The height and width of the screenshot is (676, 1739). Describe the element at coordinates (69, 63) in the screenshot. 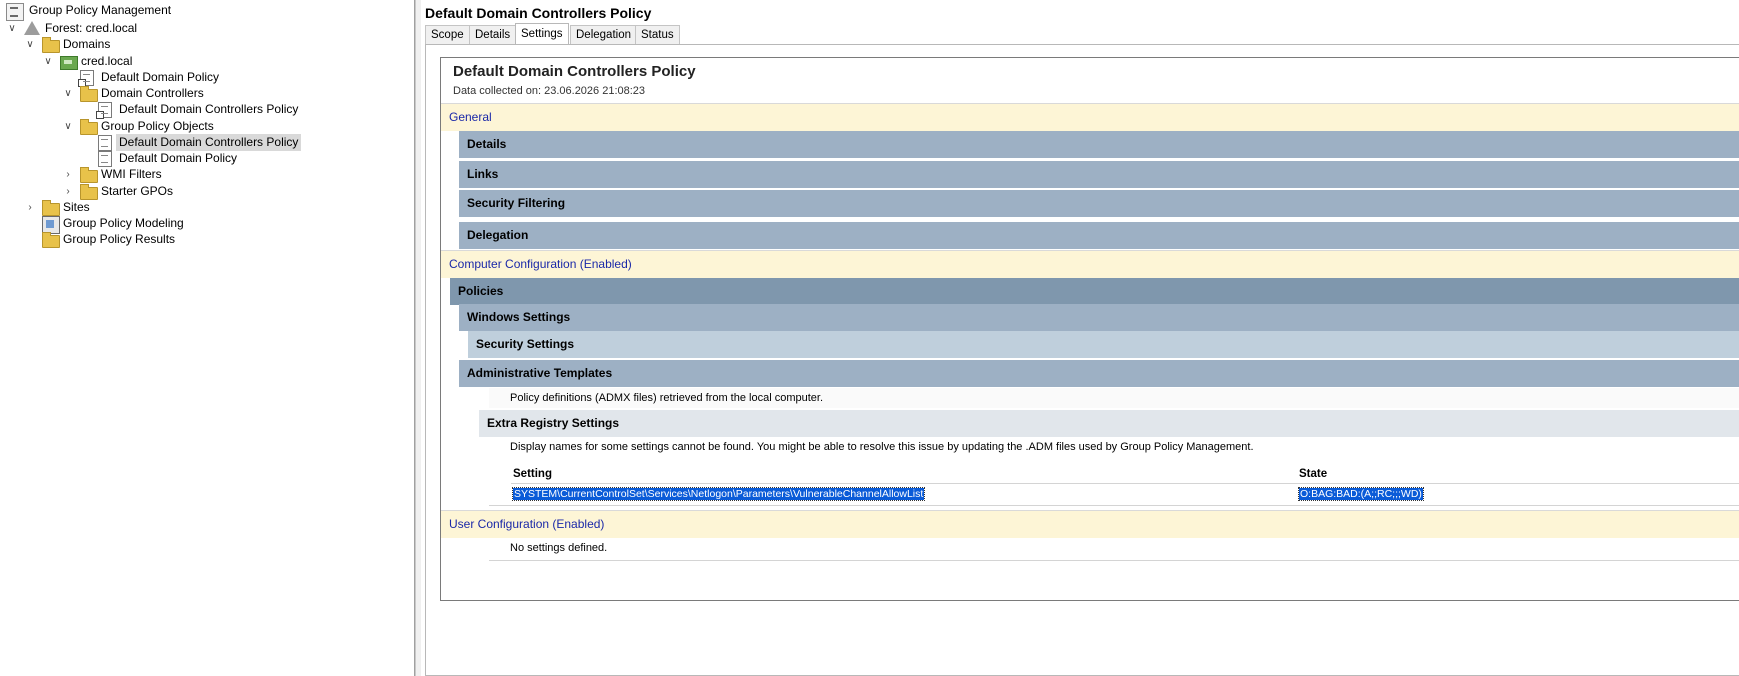

I see `domain-icon` at that location.